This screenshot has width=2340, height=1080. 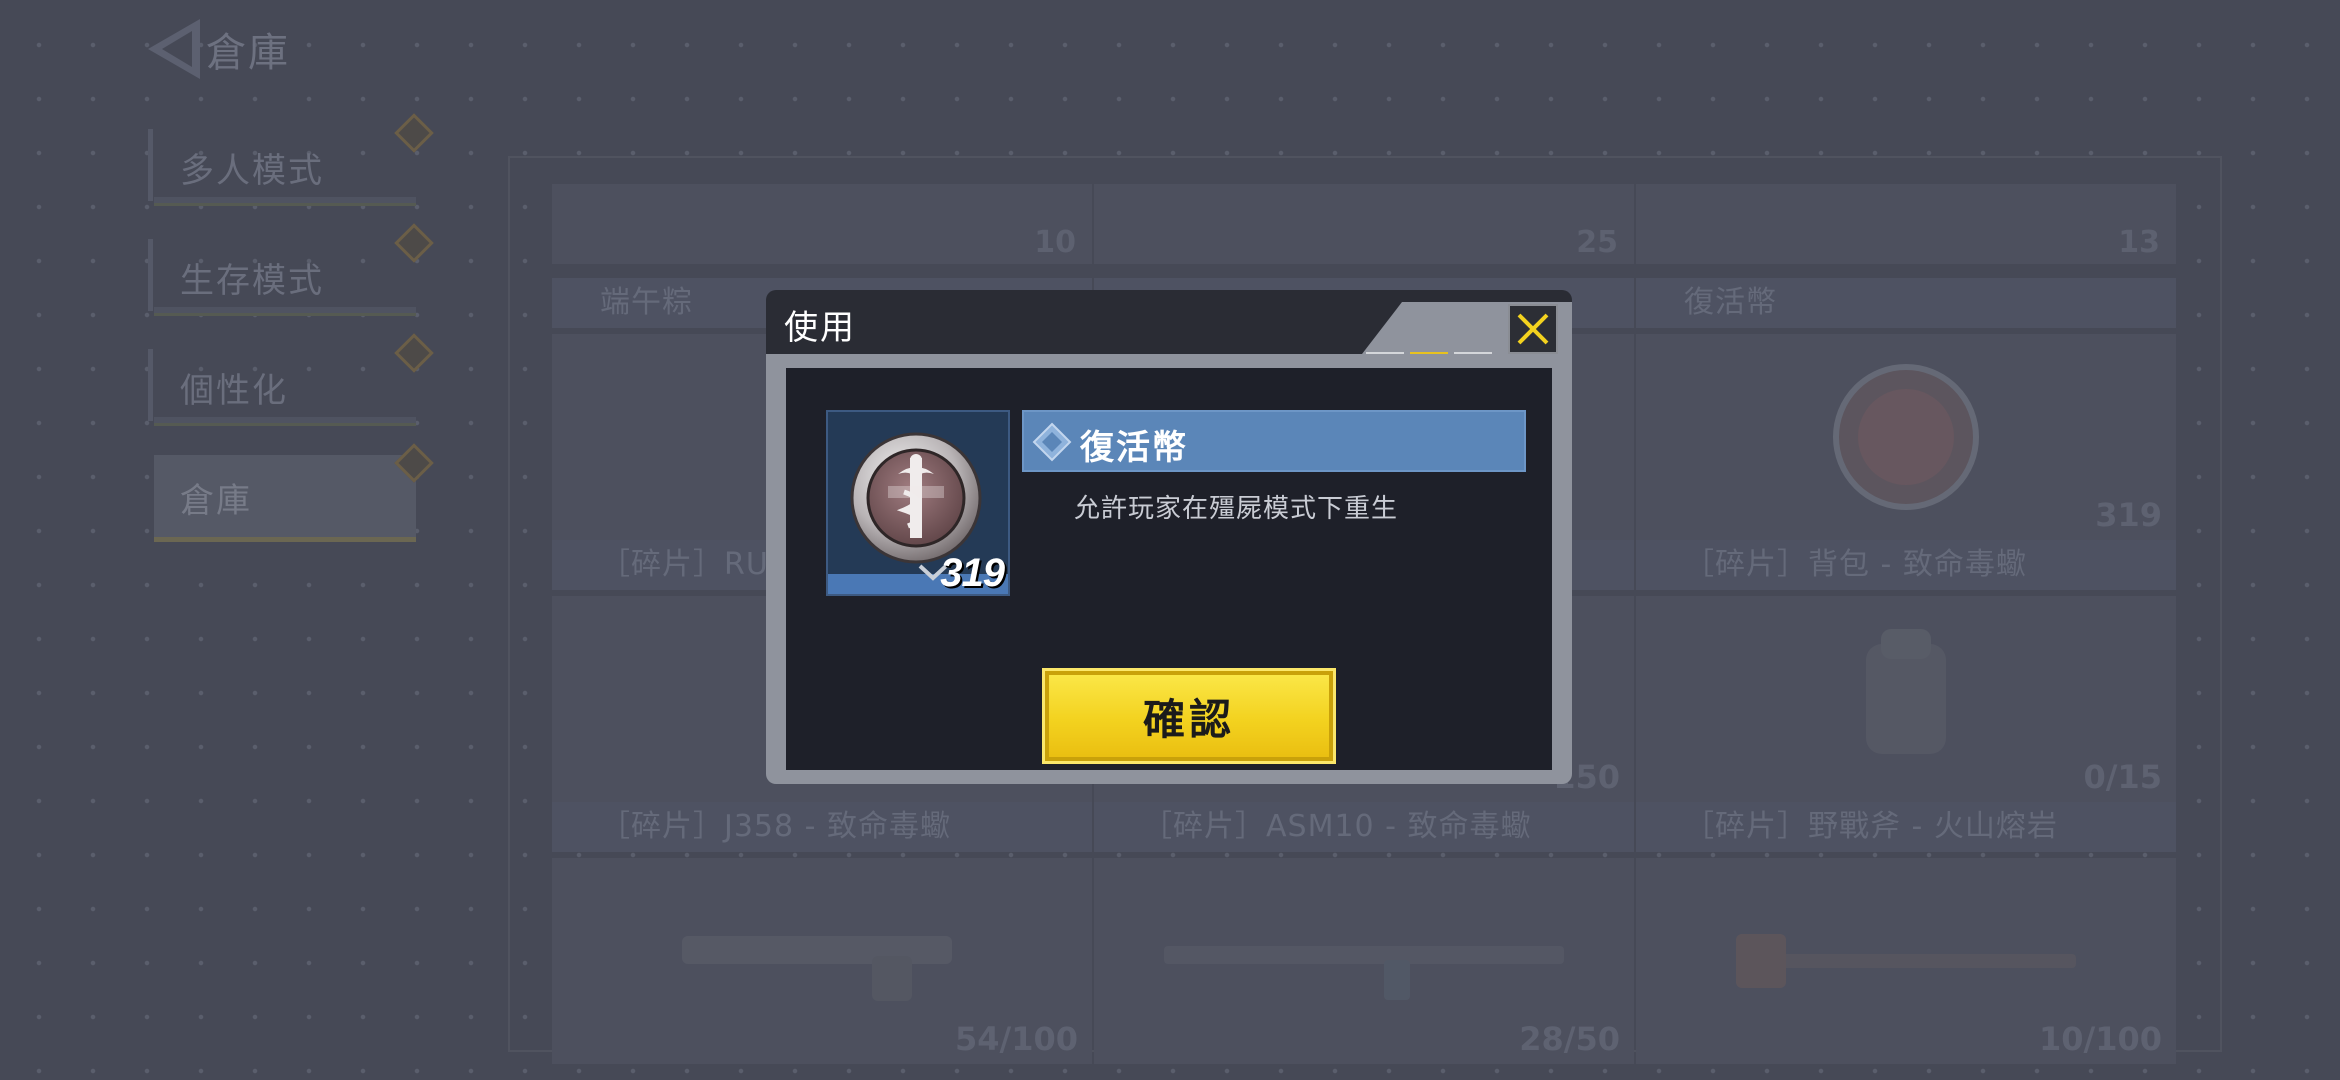 What do you see at coordinates (1055, 242) in the screenshot?
I see `item-count: 10` at bounding box center [1055, 242].